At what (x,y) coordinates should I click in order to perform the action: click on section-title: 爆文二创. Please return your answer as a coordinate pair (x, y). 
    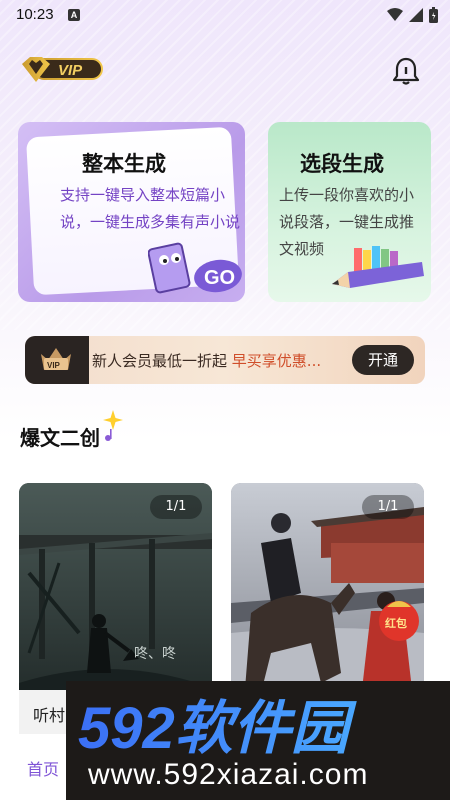
    Looking at the image, I should click on (60, 436).